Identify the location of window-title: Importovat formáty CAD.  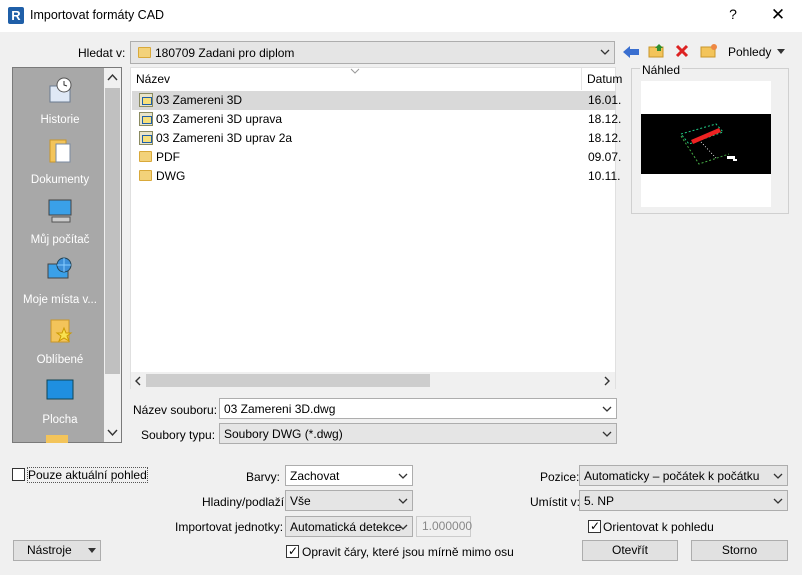
(97, 15).